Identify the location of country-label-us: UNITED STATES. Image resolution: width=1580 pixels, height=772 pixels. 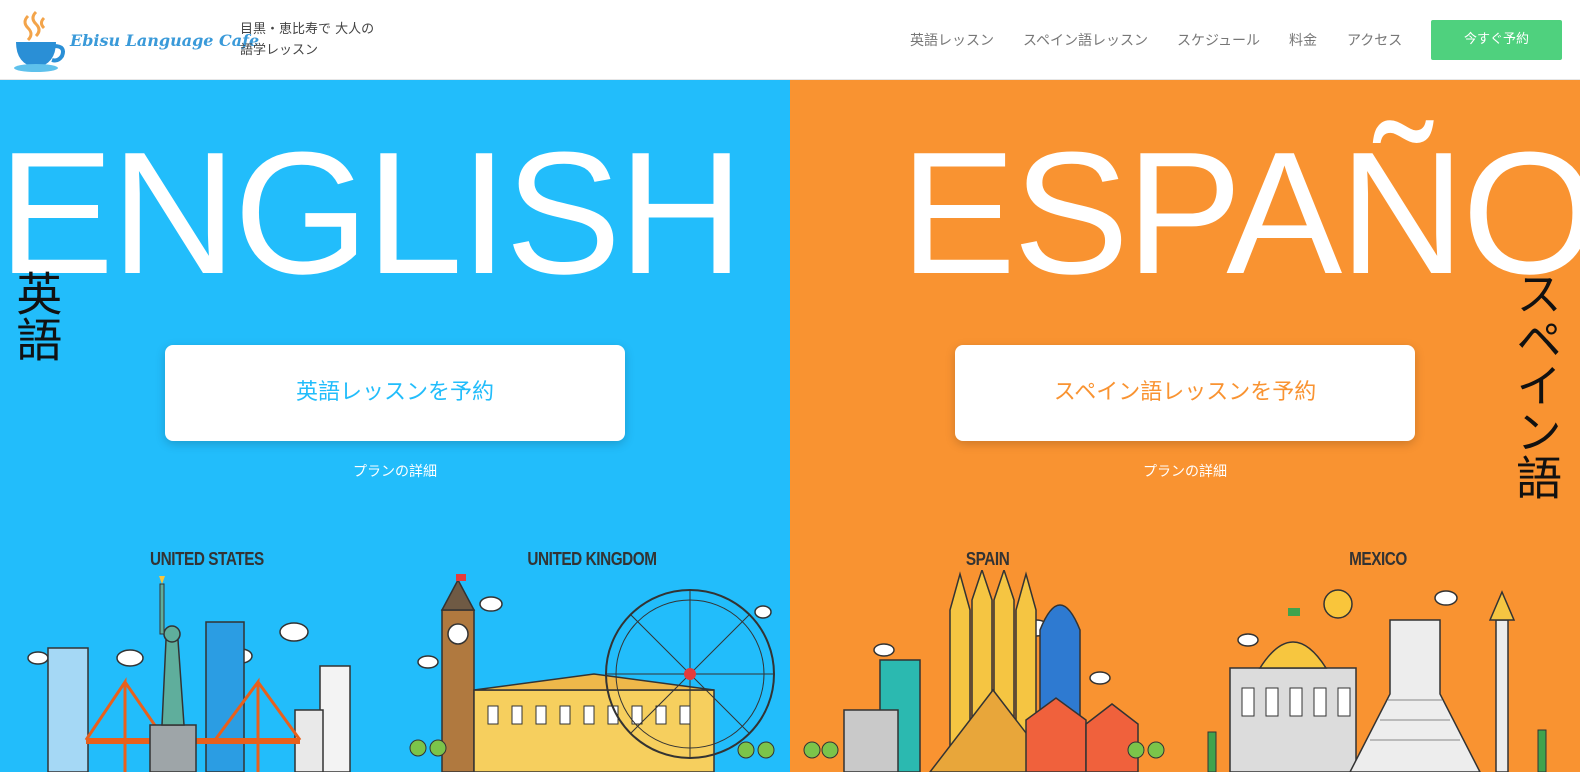
(207, 559).